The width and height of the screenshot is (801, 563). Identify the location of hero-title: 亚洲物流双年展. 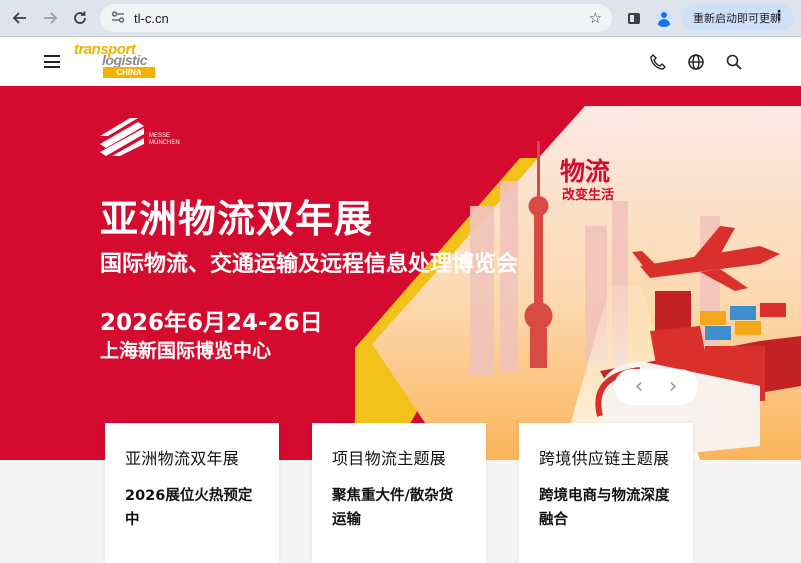
(237, 219).